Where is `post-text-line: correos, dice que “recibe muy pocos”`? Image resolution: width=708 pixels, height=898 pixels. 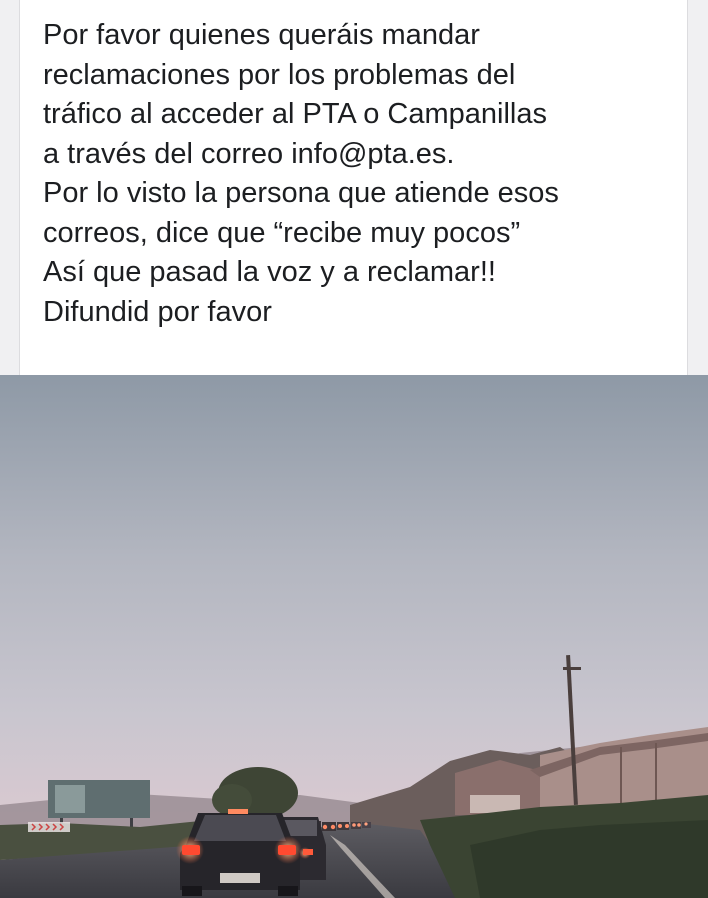
post-text-line: correos, dice que “recibe muy pocos” is located at coordinates (282, 232).